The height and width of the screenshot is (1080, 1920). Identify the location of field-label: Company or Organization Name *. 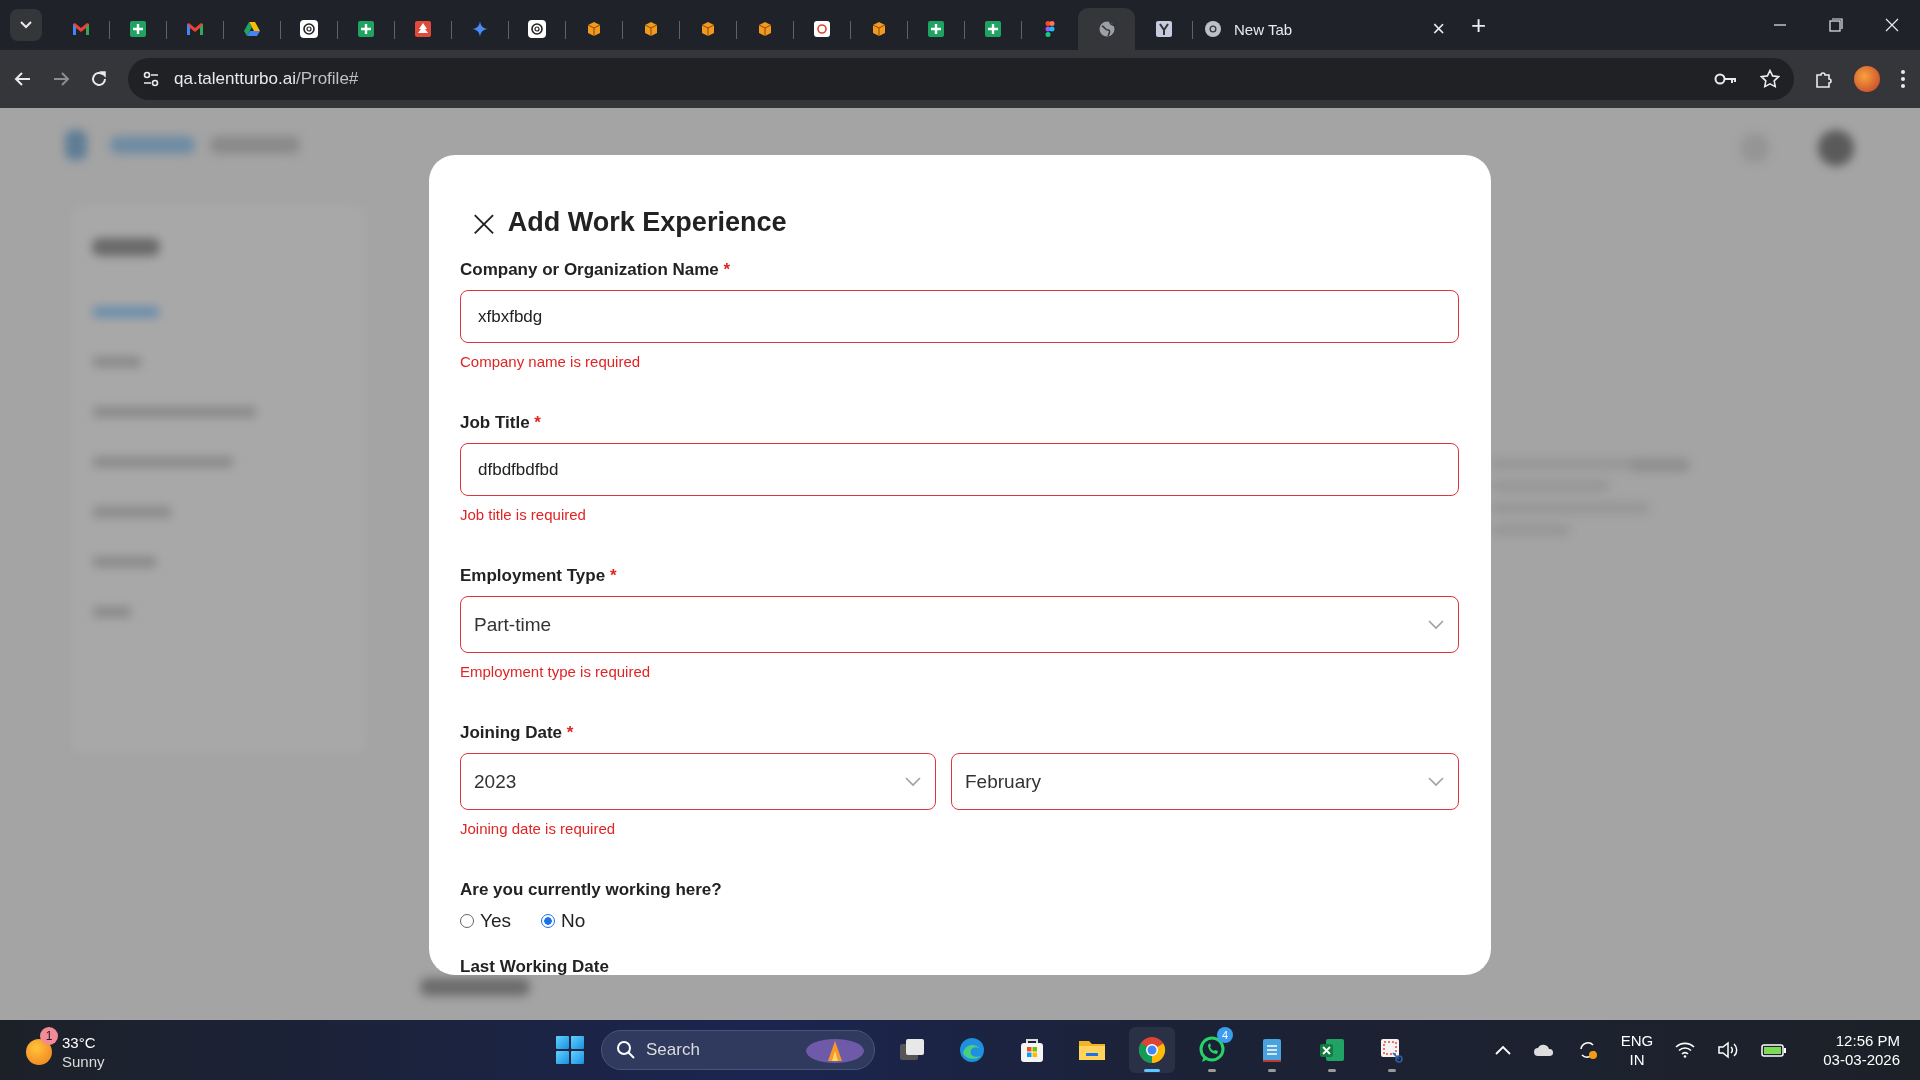
(596, 270).